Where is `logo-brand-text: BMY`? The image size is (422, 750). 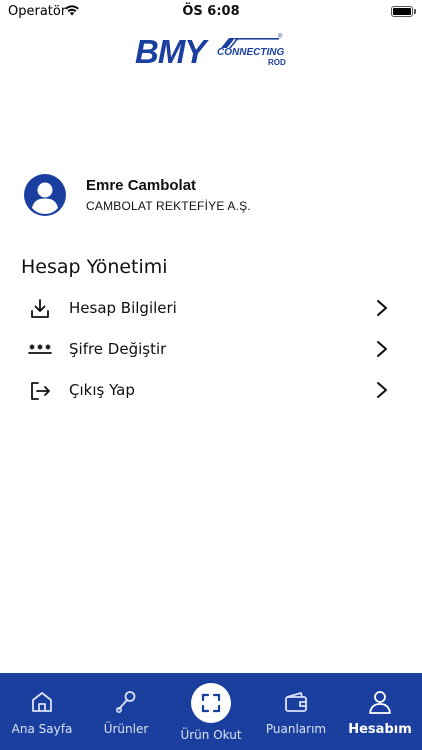 logo-brand-text: BMY is located at coordinates (170, 51).